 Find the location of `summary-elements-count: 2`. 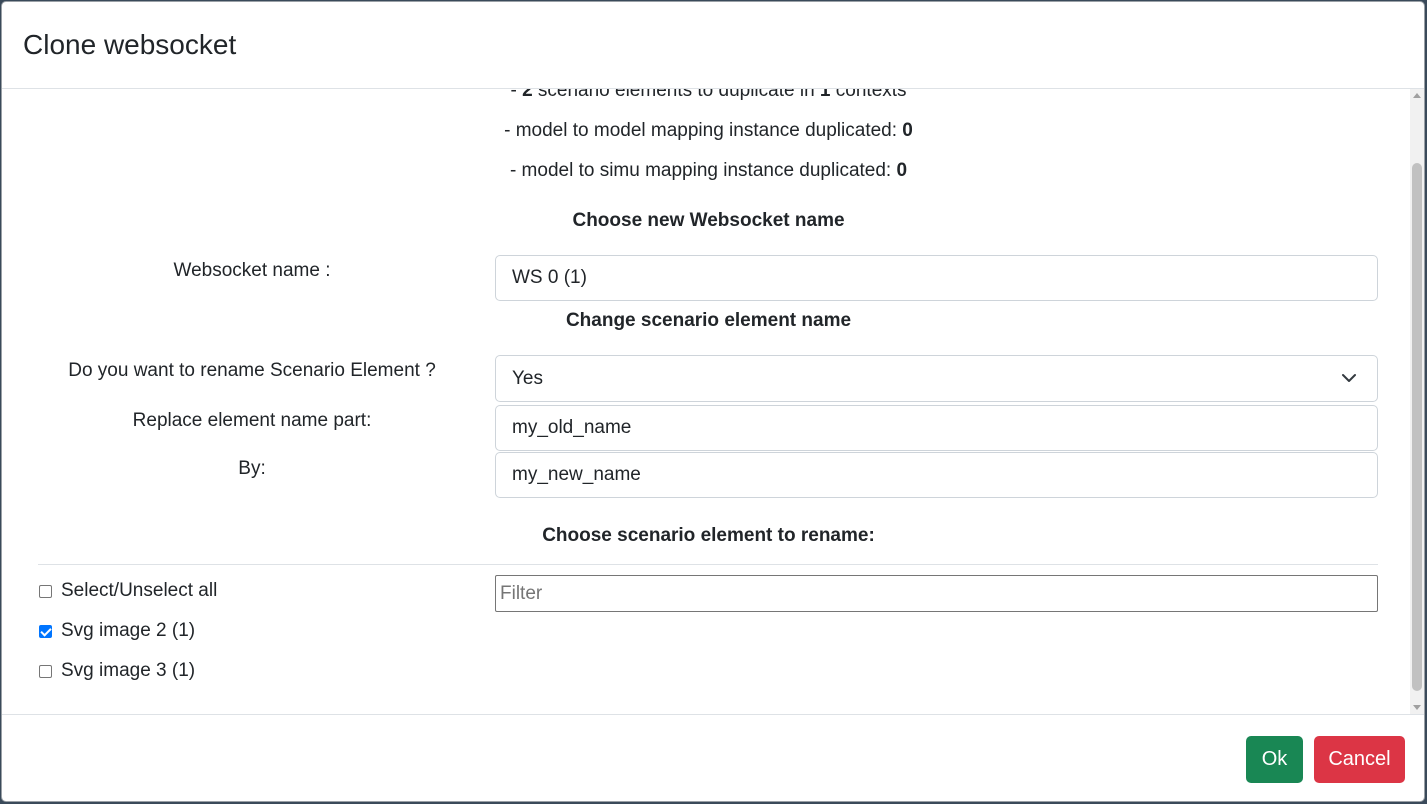

summary-elements-count: 2 is located at coordinates (527, 95).